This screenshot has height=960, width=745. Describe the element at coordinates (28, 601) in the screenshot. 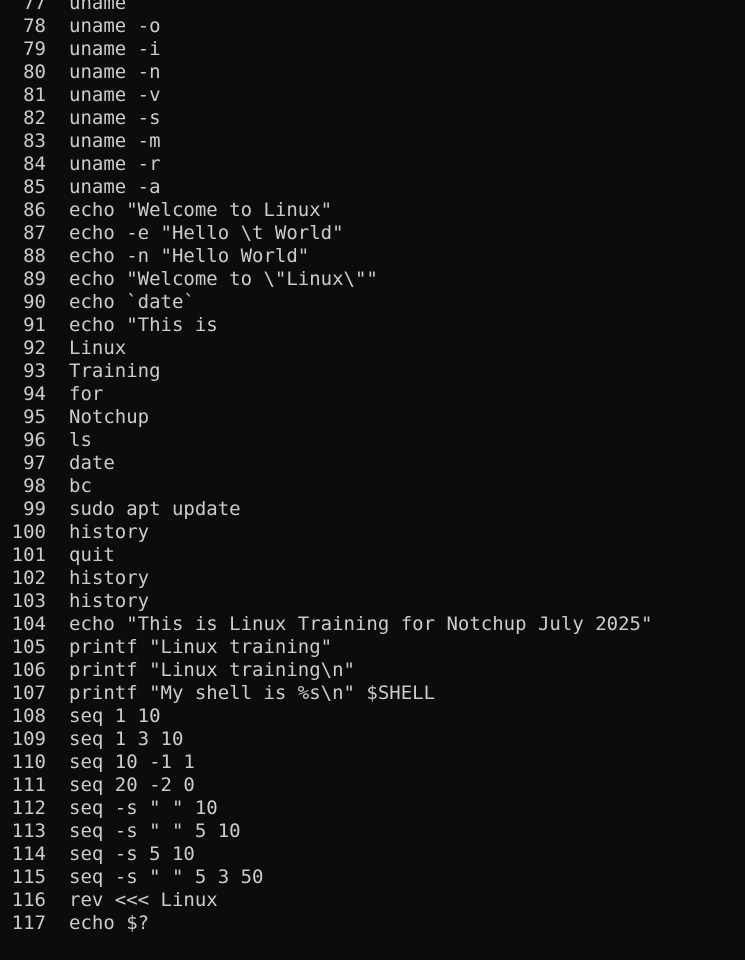

I see `history-line-number: 103` at that location.